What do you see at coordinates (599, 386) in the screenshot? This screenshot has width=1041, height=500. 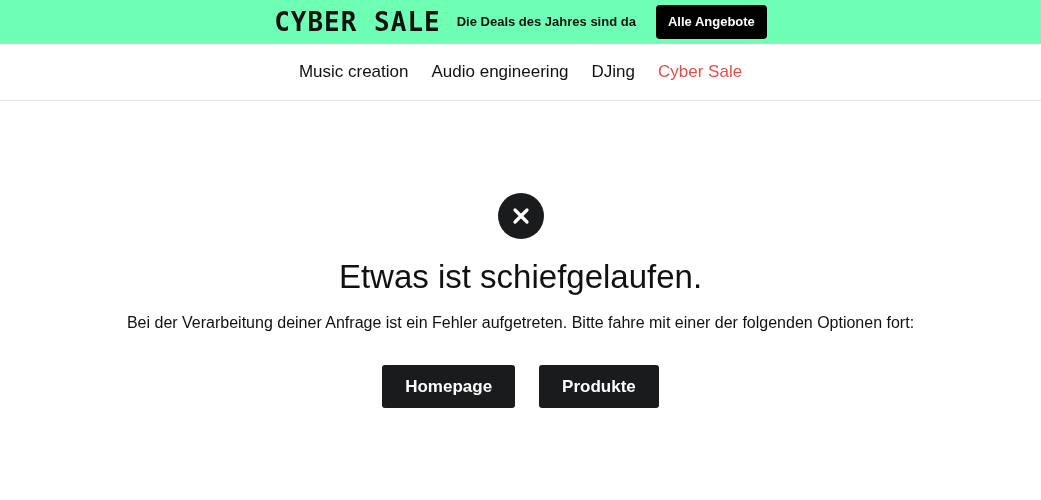 I see `action-button: Produkte` at bounding box center [599, 386].